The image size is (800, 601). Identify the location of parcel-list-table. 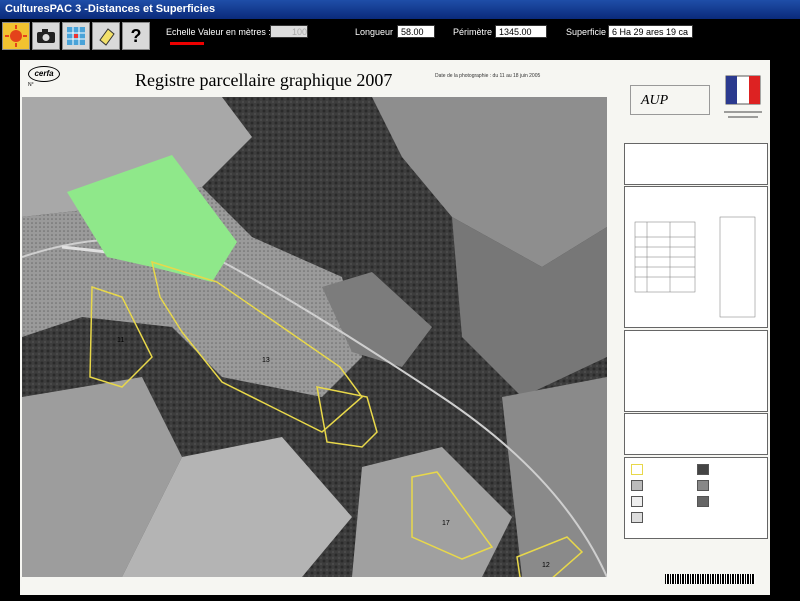
(695, 267).